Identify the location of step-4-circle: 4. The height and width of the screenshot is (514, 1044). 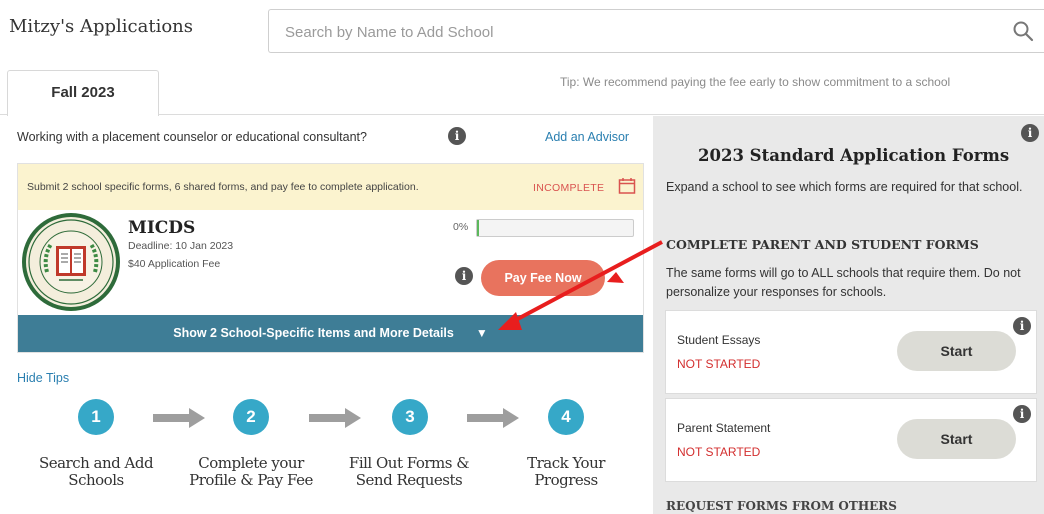
(566, 417).